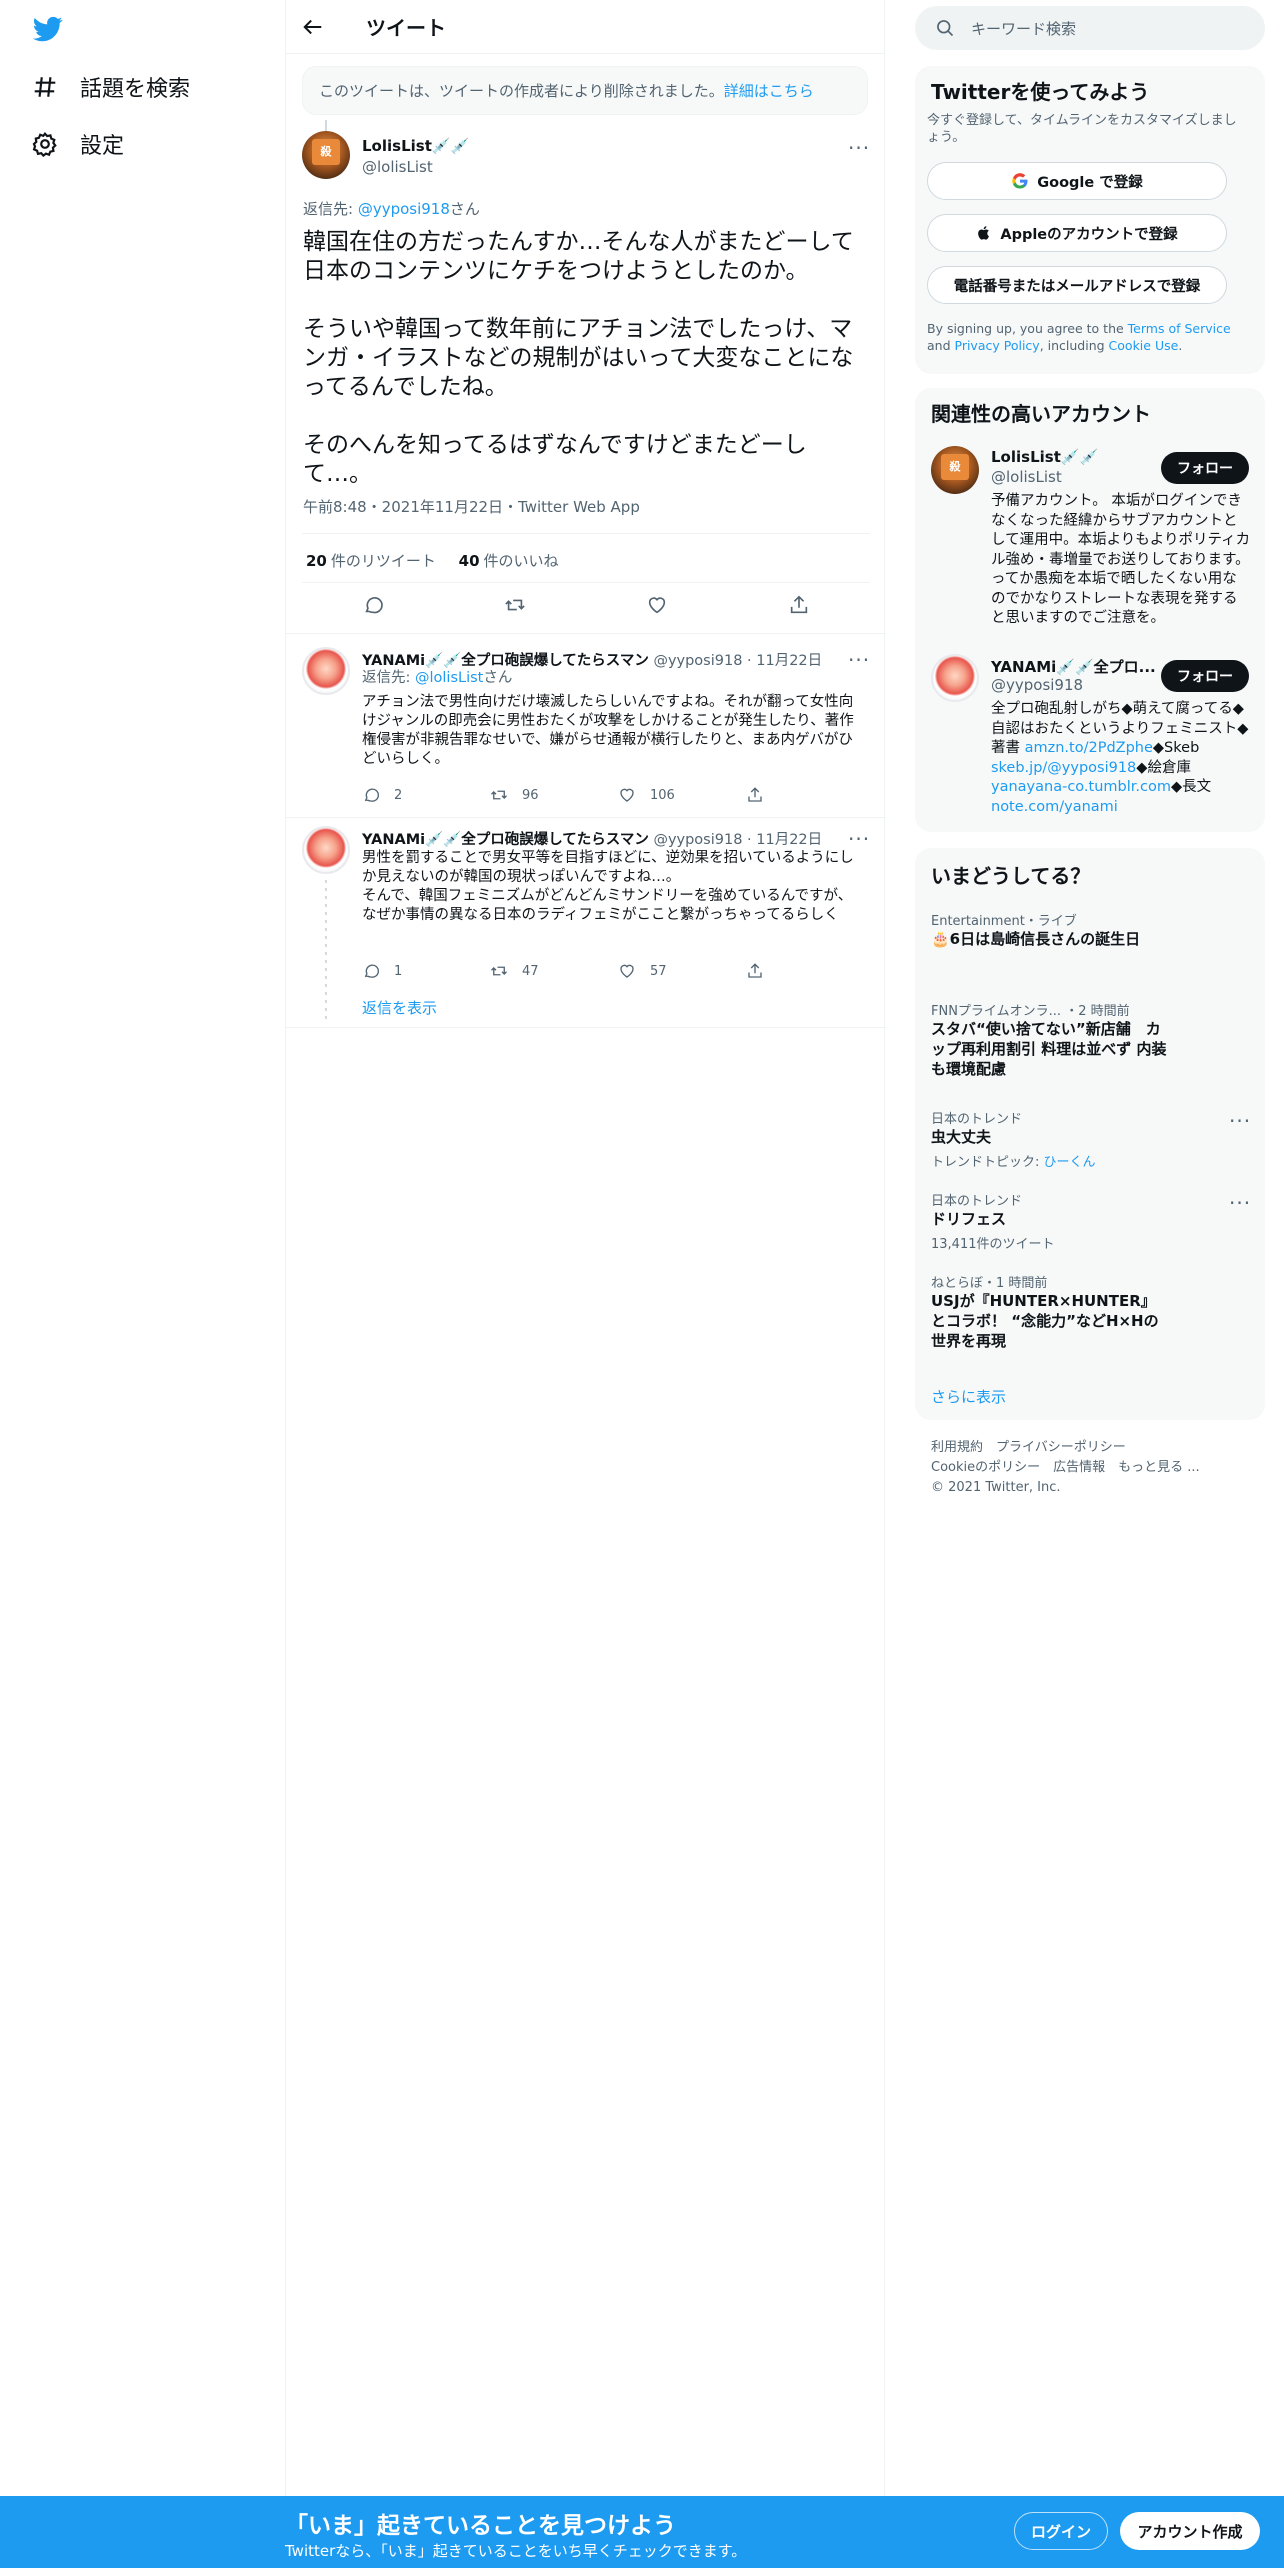 This screenshot has width=1284, height=2568. I want to click on footer-links: 利用規約 プライバシーポリシー, so click(1065, 1448).